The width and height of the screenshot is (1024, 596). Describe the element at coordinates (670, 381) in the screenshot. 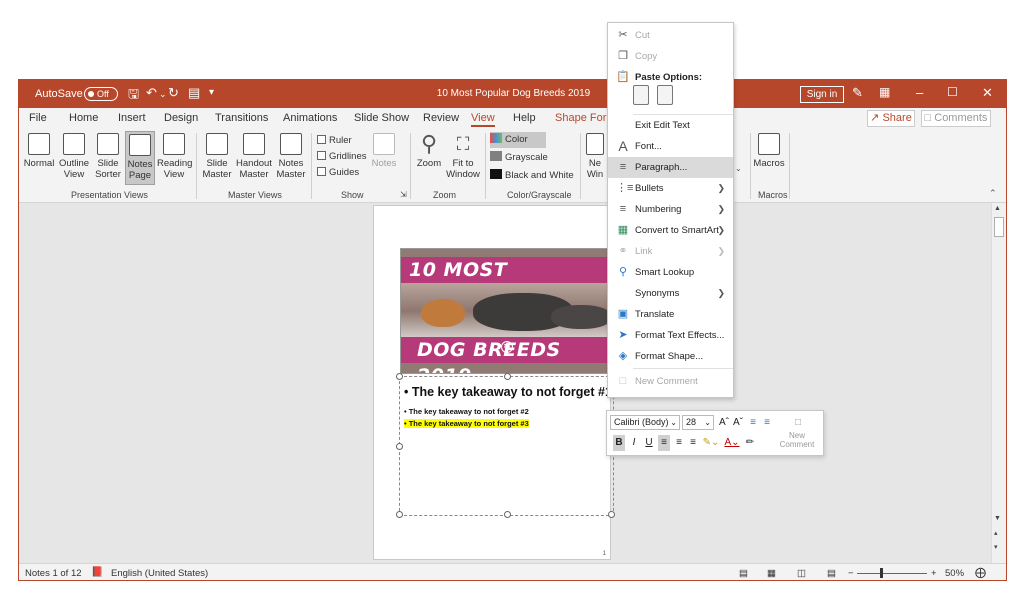

I see `menu-item-new-comment: □ New Comment` at that location.